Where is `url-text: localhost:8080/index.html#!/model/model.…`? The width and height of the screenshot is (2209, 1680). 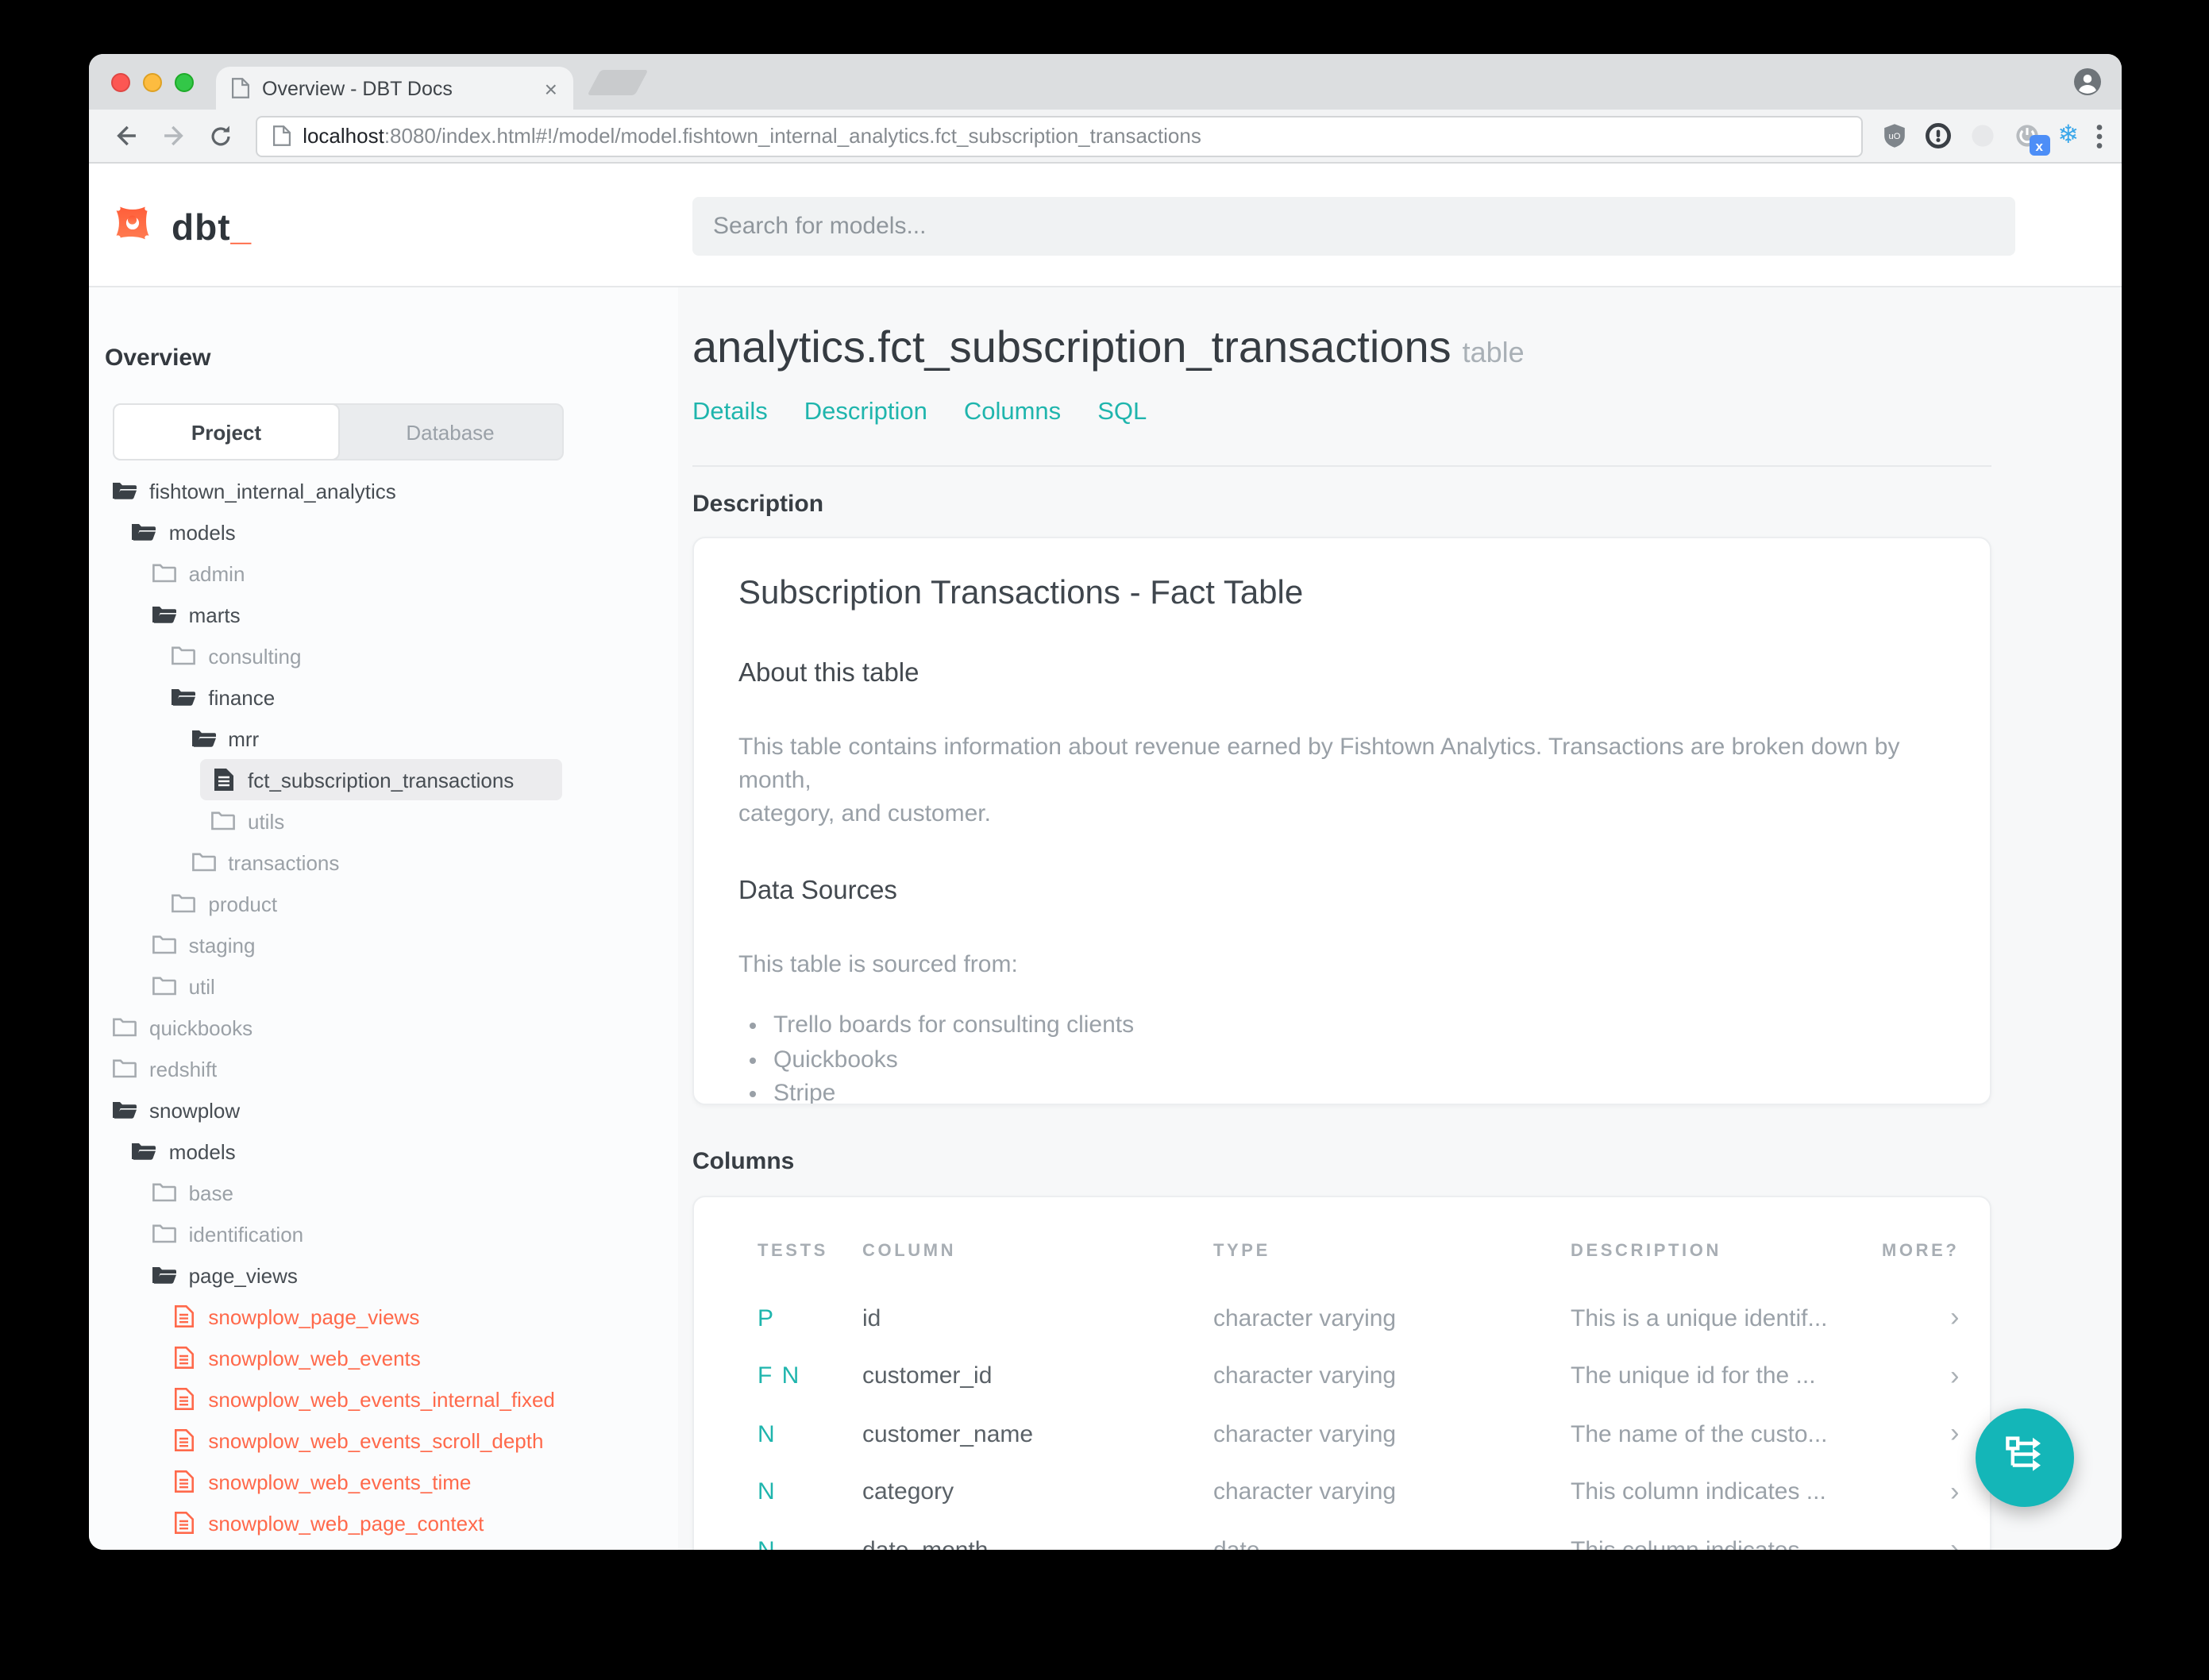 url-text: localhost:8080/index.html#!/model/model.… is located at coordinates (752, 136).